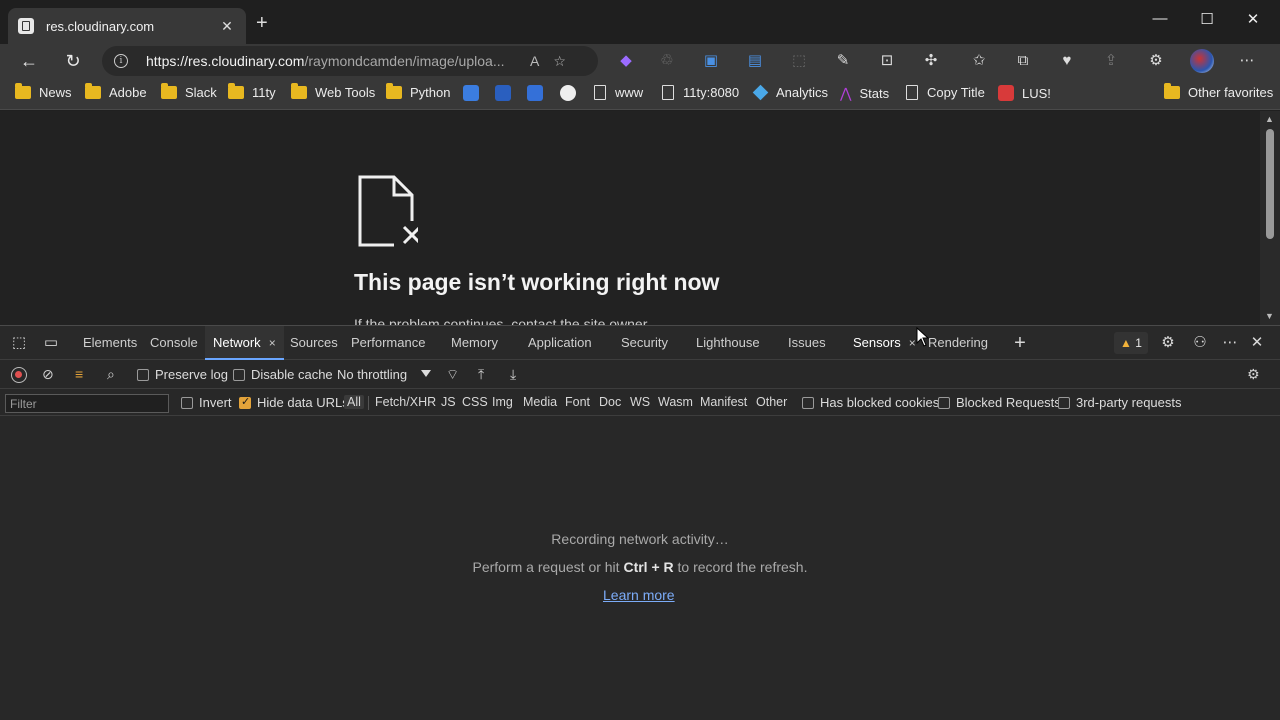  Describe the element at coordinates (426, 373) in the screenshot. I see `chevron-down-icon` at that location.